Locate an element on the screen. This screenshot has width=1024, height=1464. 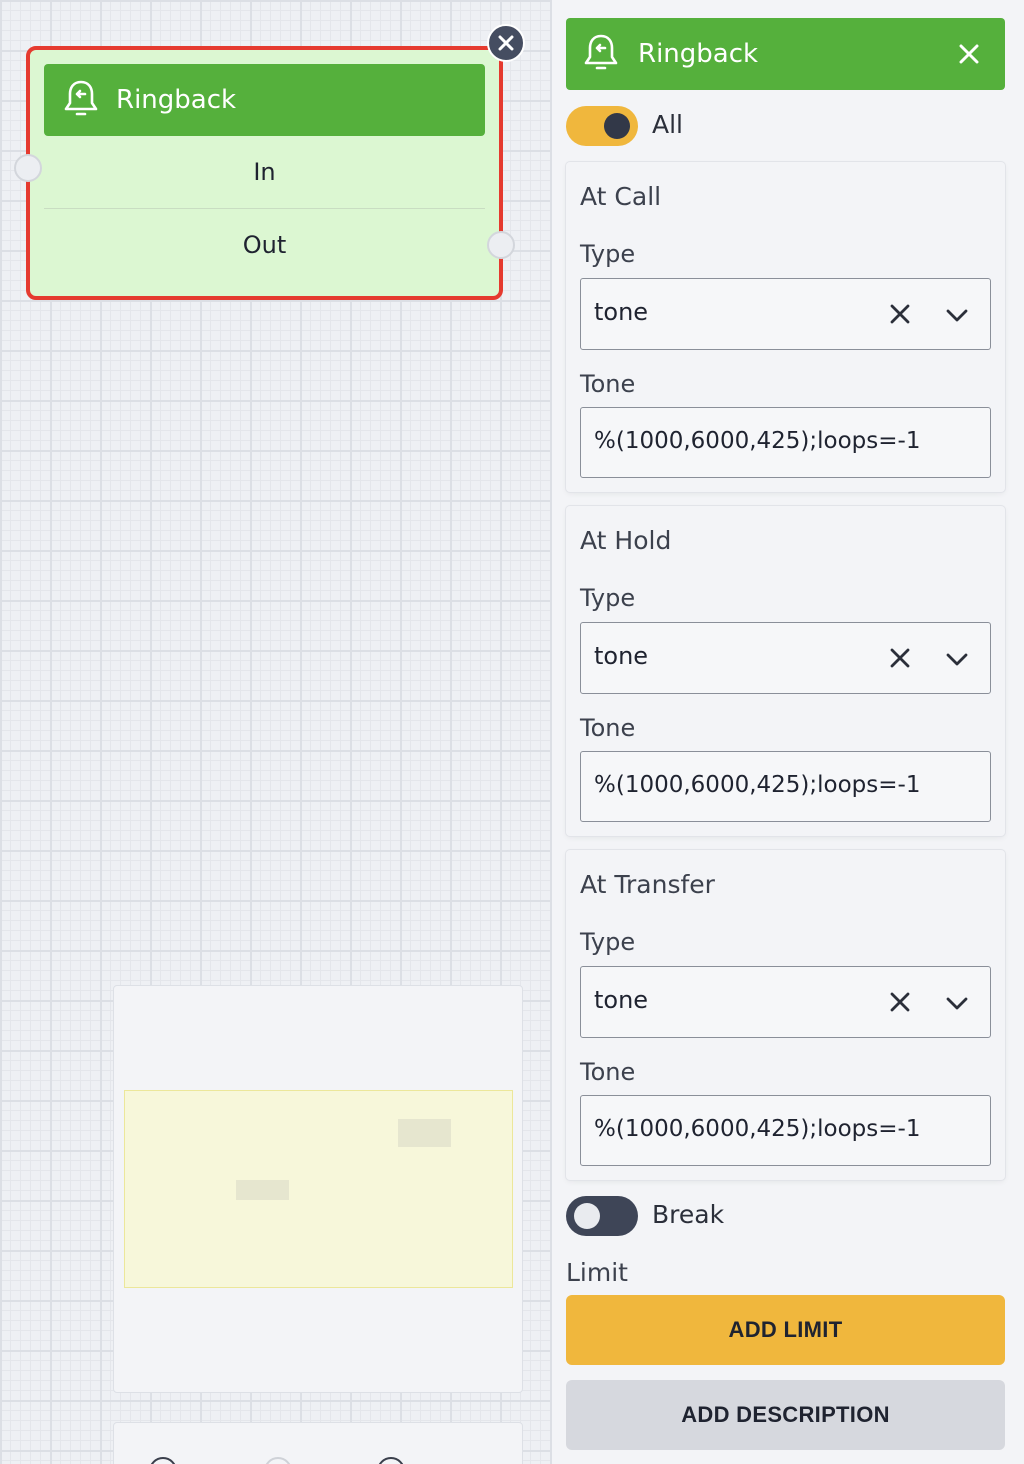
panel-title: Ringback is located at coordinates (698, 54).